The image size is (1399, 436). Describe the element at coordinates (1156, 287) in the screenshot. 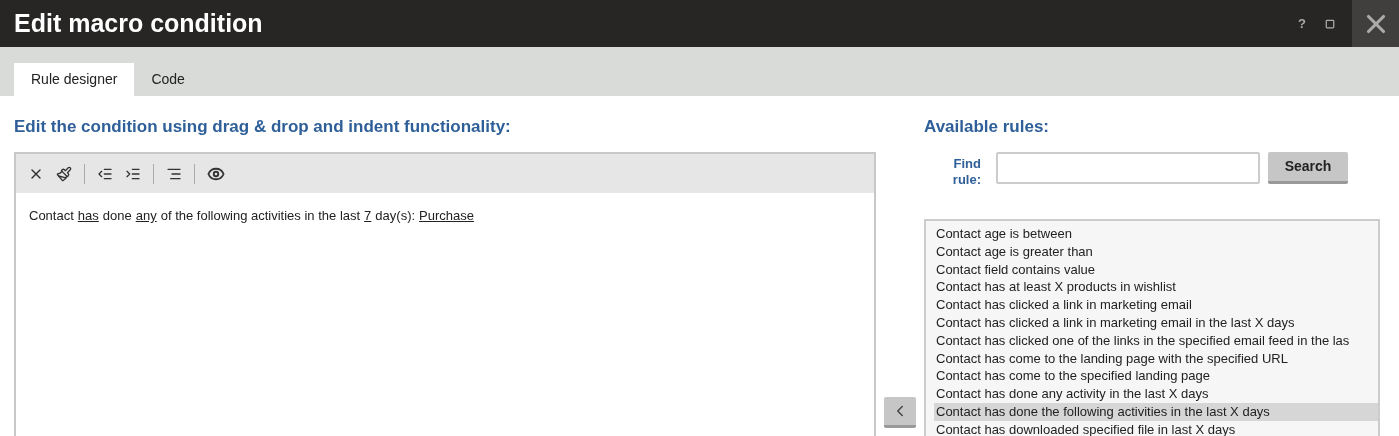

I see `rule-item: Contact has at least X products in wishlist` at that location.